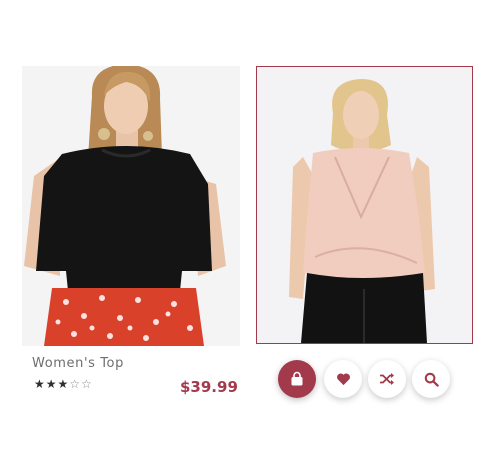 The width and height of the screenshot is (500, 472). What do you see at coordinates (78, 363) in the screenshot?
I see `product-title: Women's Top` at bounding box center [78, 363].